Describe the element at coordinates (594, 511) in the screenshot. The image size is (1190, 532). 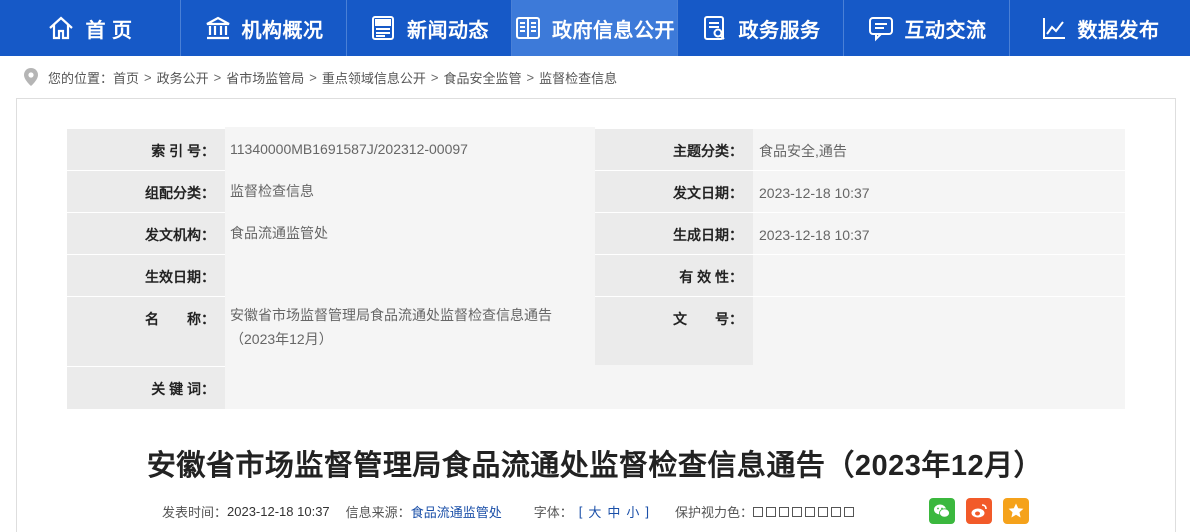
I see `font-size-large-button: 大` at that location.